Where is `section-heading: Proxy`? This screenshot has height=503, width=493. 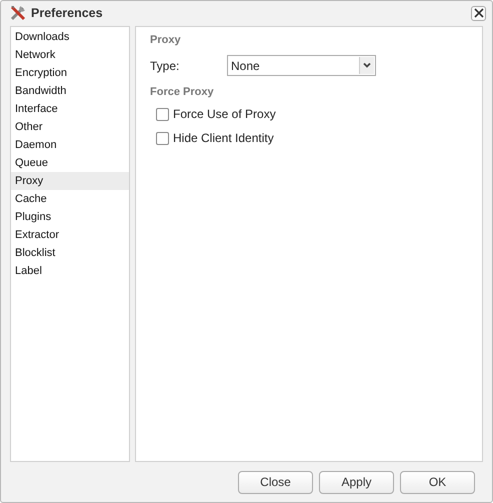 section-heading: Proxy is located at coordinates (166, 40).